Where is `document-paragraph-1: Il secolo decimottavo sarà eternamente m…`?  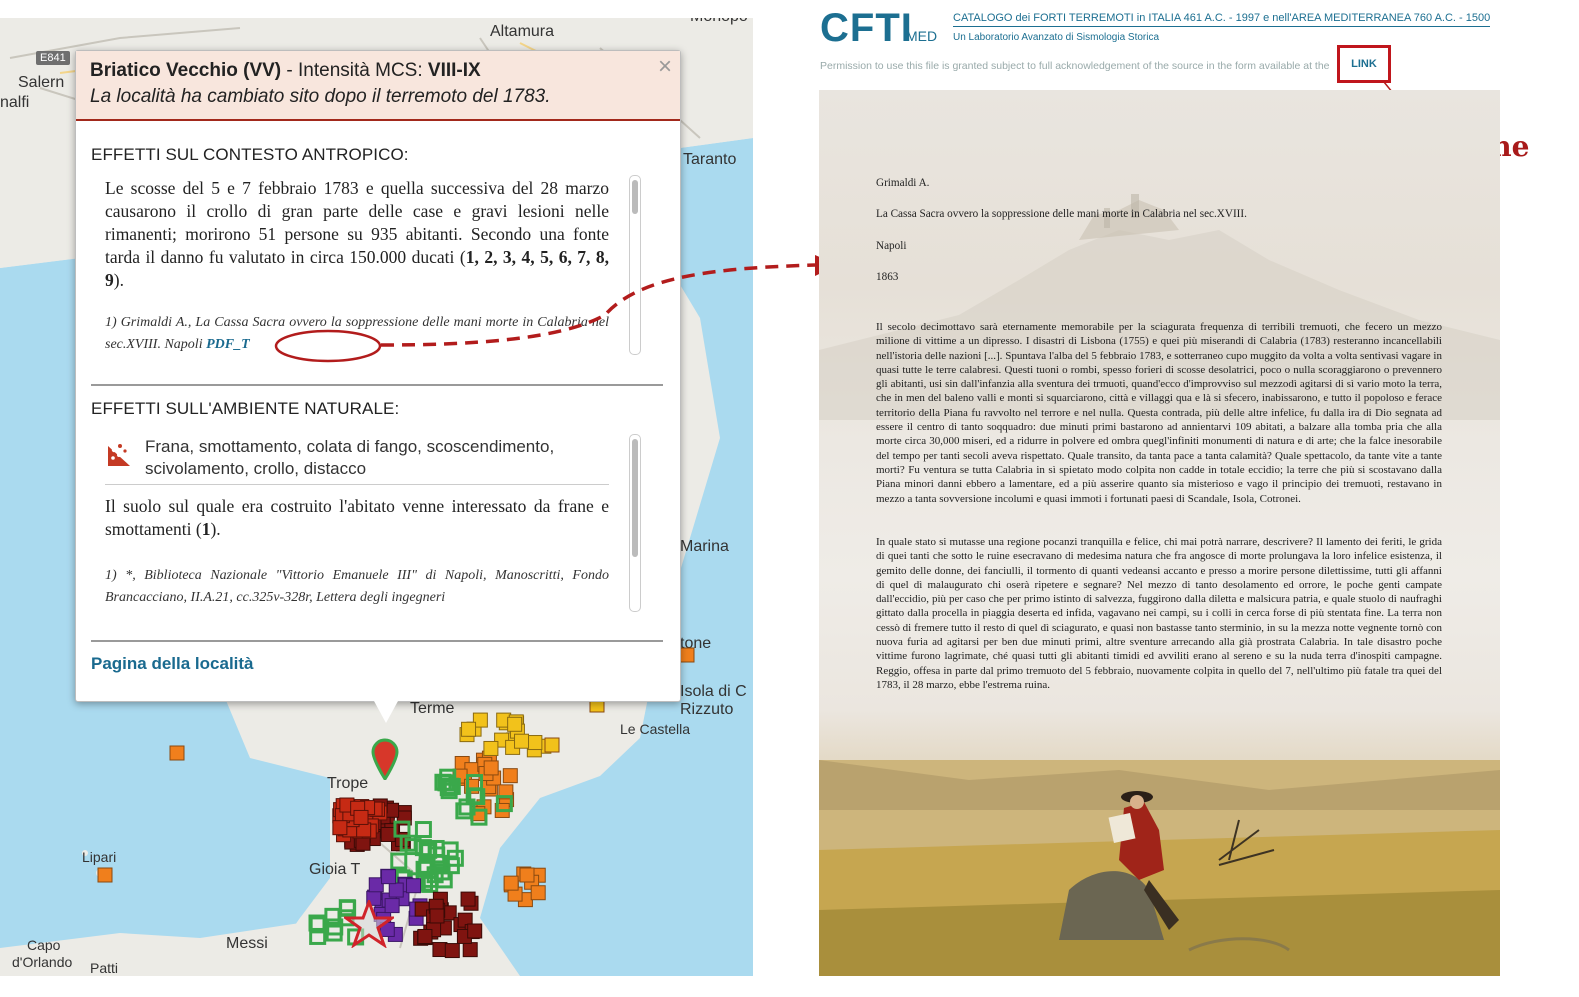
document-paragraph-1: Il secolo decimottavo sarà eternamente m… is located at coordinates (1159, 413).